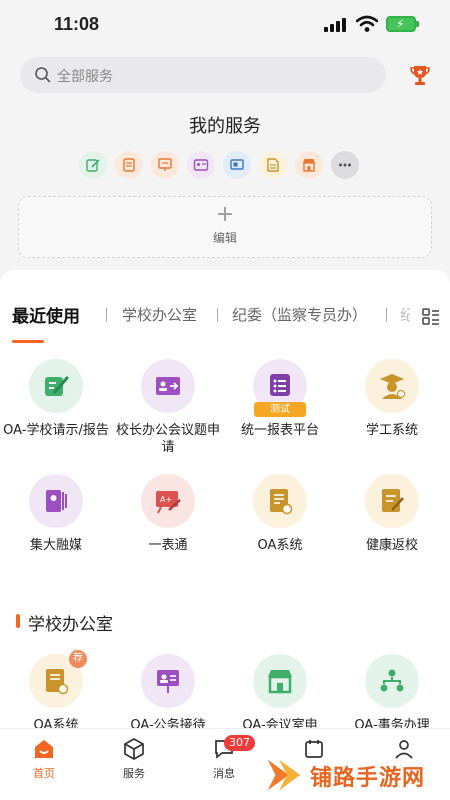 The width and height of the screenshot is (450, 800). What do you see at coordinates (280, 409) in the screenshot?
I see `test-tag: 测试` at bounding box center [280, 409].